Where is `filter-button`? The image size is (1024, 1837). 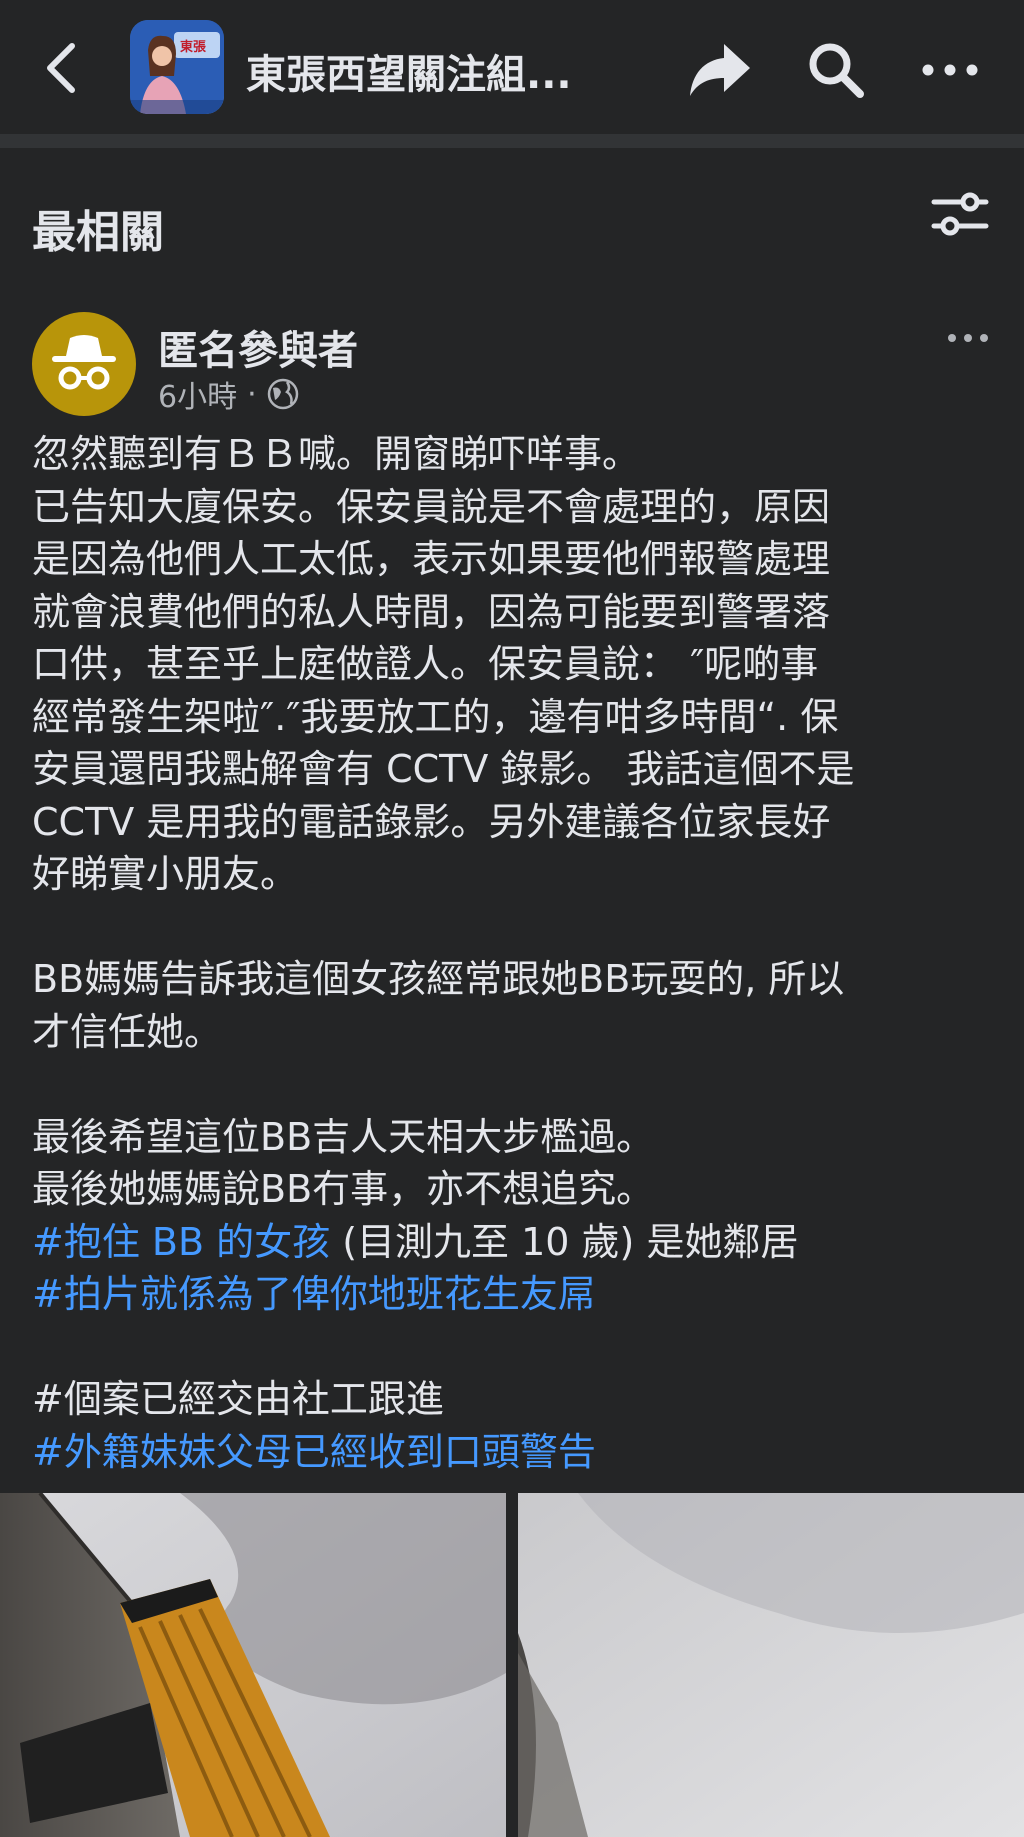
filter-button is located at coordinates (960, 215).